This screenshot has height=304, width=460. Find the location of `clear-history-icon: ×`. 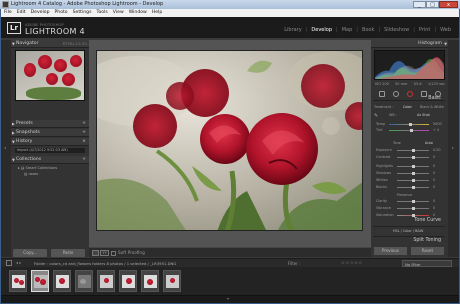

clear-history-icon: × is located at coordinates (84, 142).